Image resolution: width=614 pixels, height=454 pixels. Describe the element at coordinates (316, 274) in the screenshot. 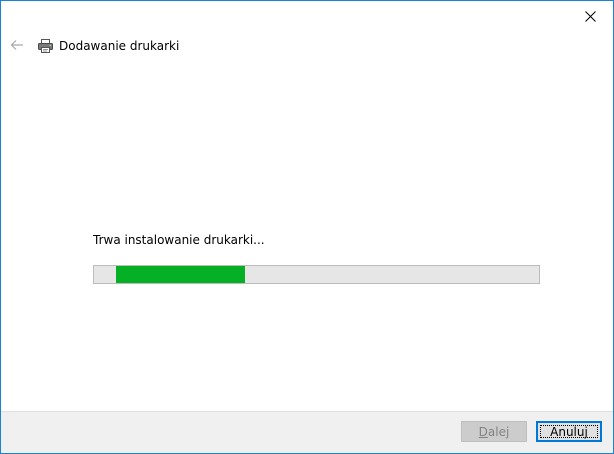

I see `install-progress-bar` at that location.